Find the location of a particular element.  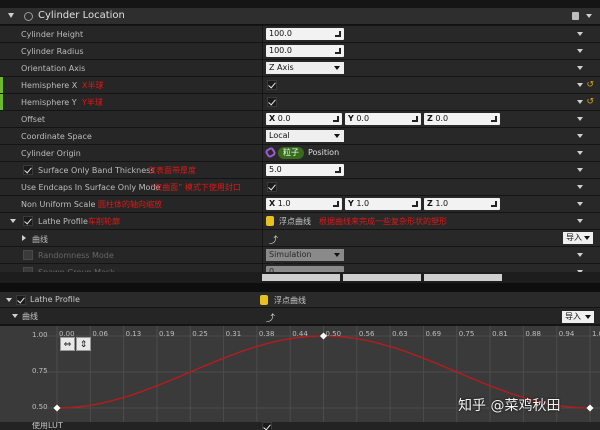

use-endcaps-checkbox is located at coordinates (272, 187).